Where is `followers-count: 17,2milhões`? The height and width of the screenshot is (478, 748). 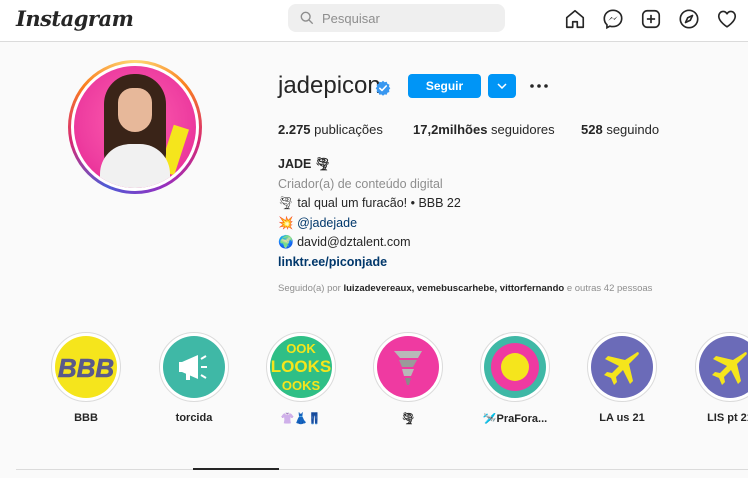 followers-count: 17,2milhões is located at coordinates (450, 129).